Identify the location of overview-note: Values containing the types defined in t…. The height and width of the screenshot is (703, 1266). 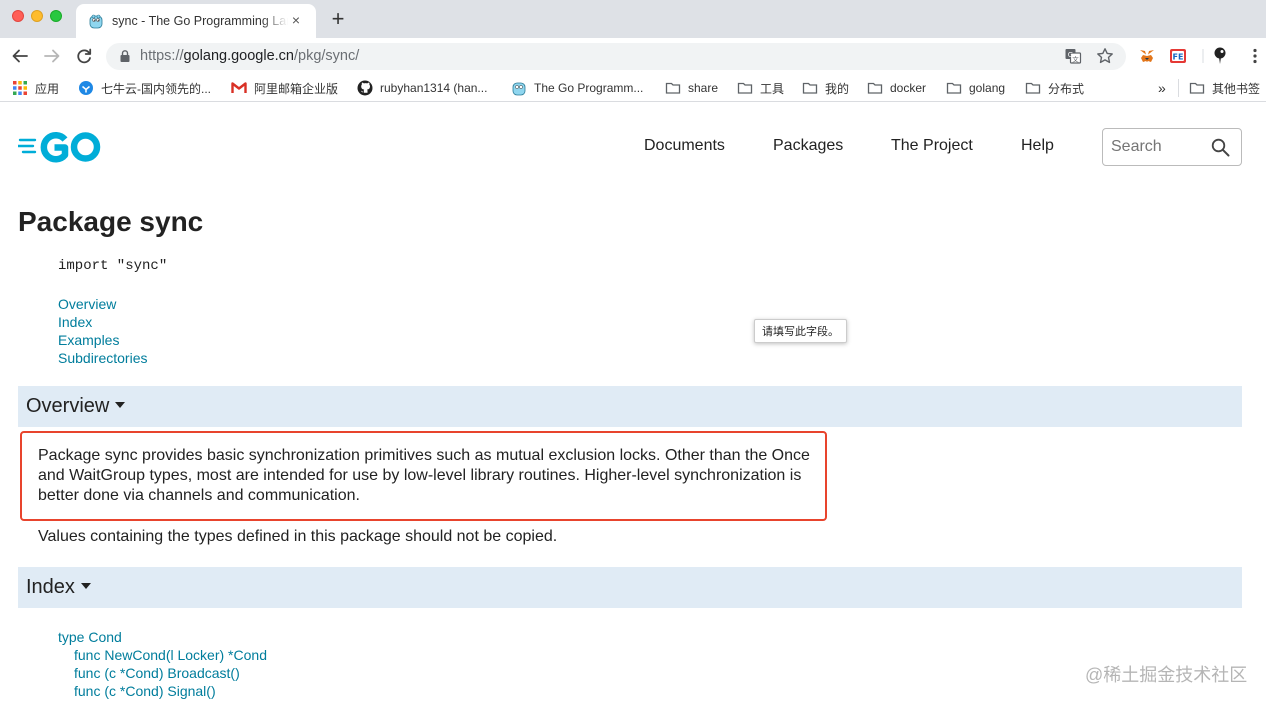
(298, 536).